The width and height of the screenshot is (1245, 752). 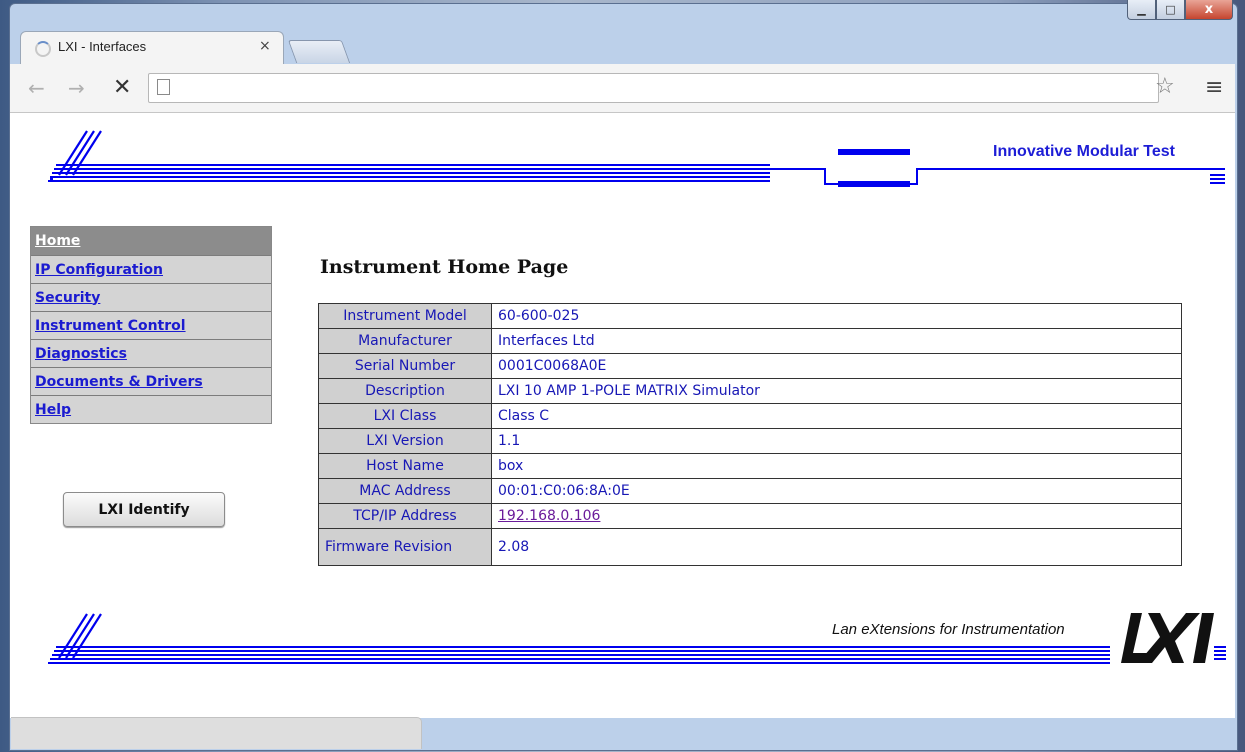 What do you see at coordinates (836, 466) in the screenshot?
I see `info-value: box` at bounding box center [836, 466].